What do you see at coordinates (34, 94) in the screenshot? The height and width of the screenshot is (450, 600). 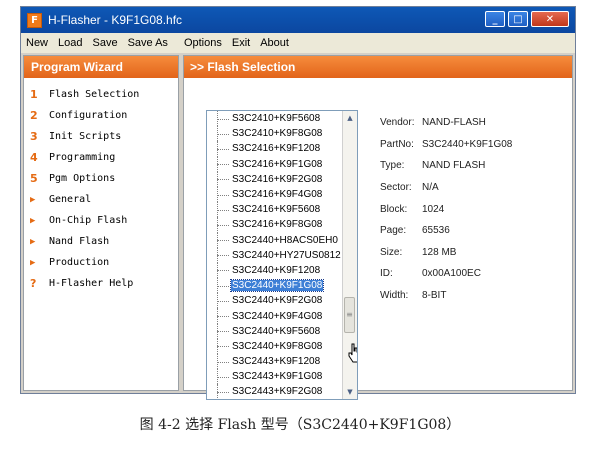 I see `step-1-icon: 1` at bounding box center [34, 94].